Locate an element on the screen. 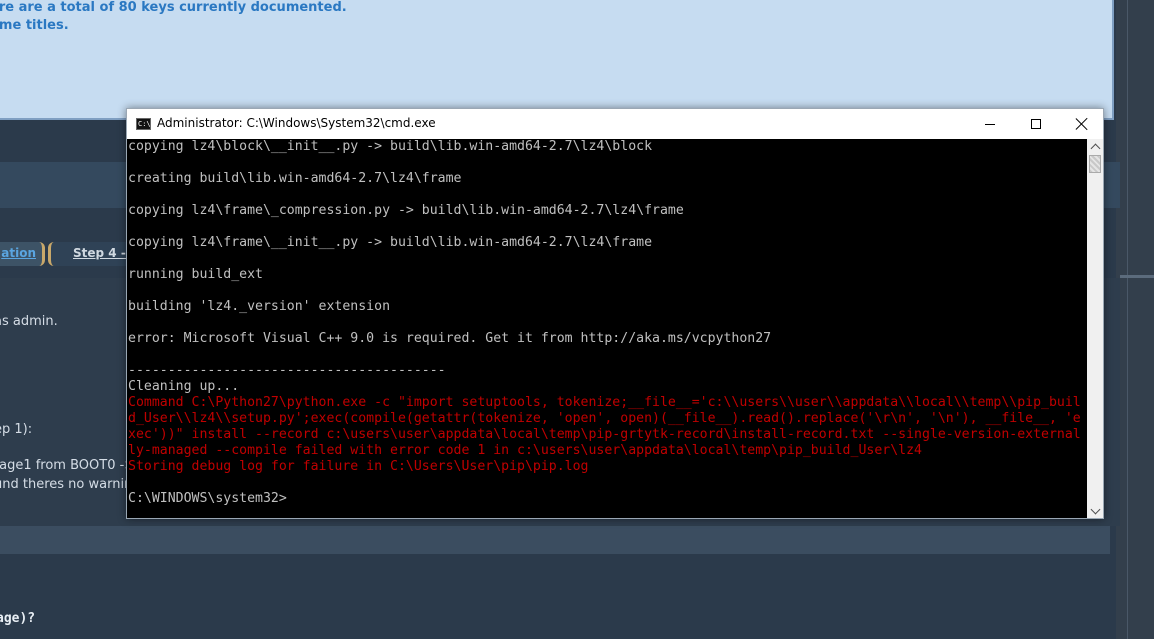  console-line: building 'lz4._version' extension is located at coordinates (259, 306).